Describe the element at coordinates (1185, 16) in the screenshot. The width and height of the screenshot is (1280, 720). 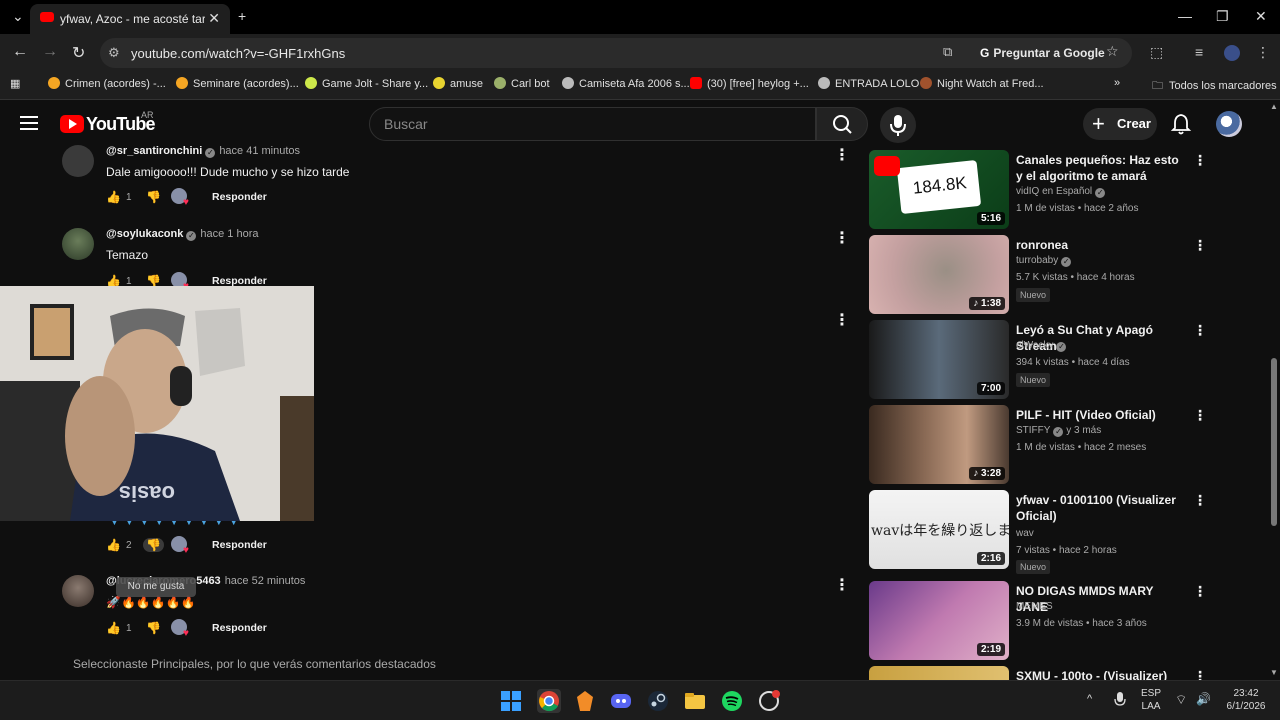
I see `minimize-icon: —` at that location.